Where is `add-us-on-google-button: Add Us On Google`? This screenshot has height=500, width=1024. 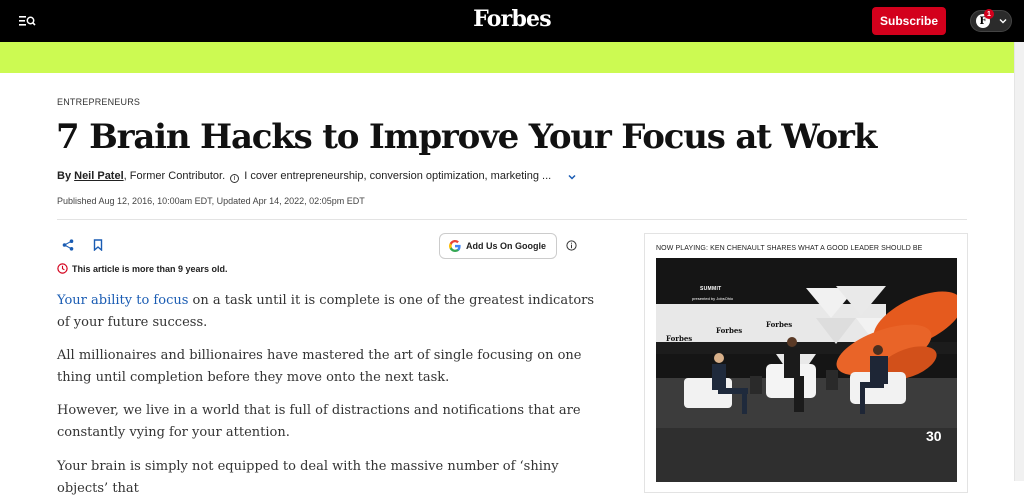
add-us-on-google-button: Add Us On Google is located at coordinates (498, 246).